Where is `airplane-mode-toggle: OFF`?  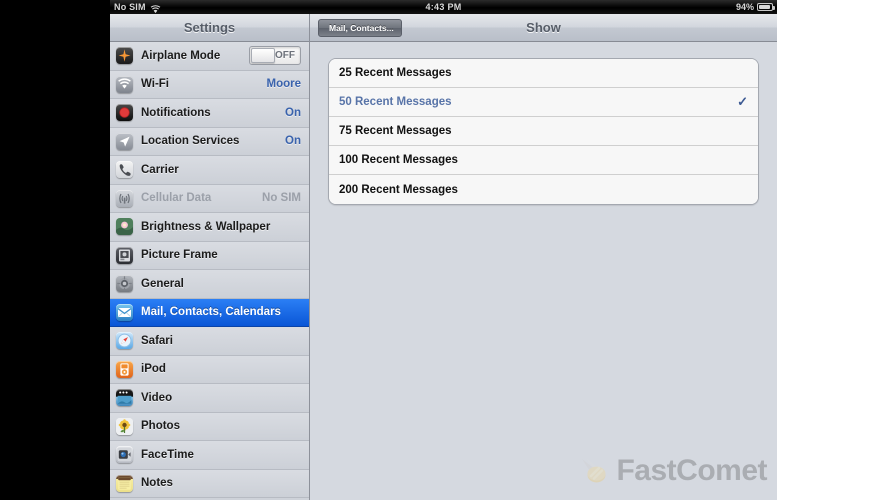 airplane-mode-toggle: OFF is located at coordinates (275, 56).